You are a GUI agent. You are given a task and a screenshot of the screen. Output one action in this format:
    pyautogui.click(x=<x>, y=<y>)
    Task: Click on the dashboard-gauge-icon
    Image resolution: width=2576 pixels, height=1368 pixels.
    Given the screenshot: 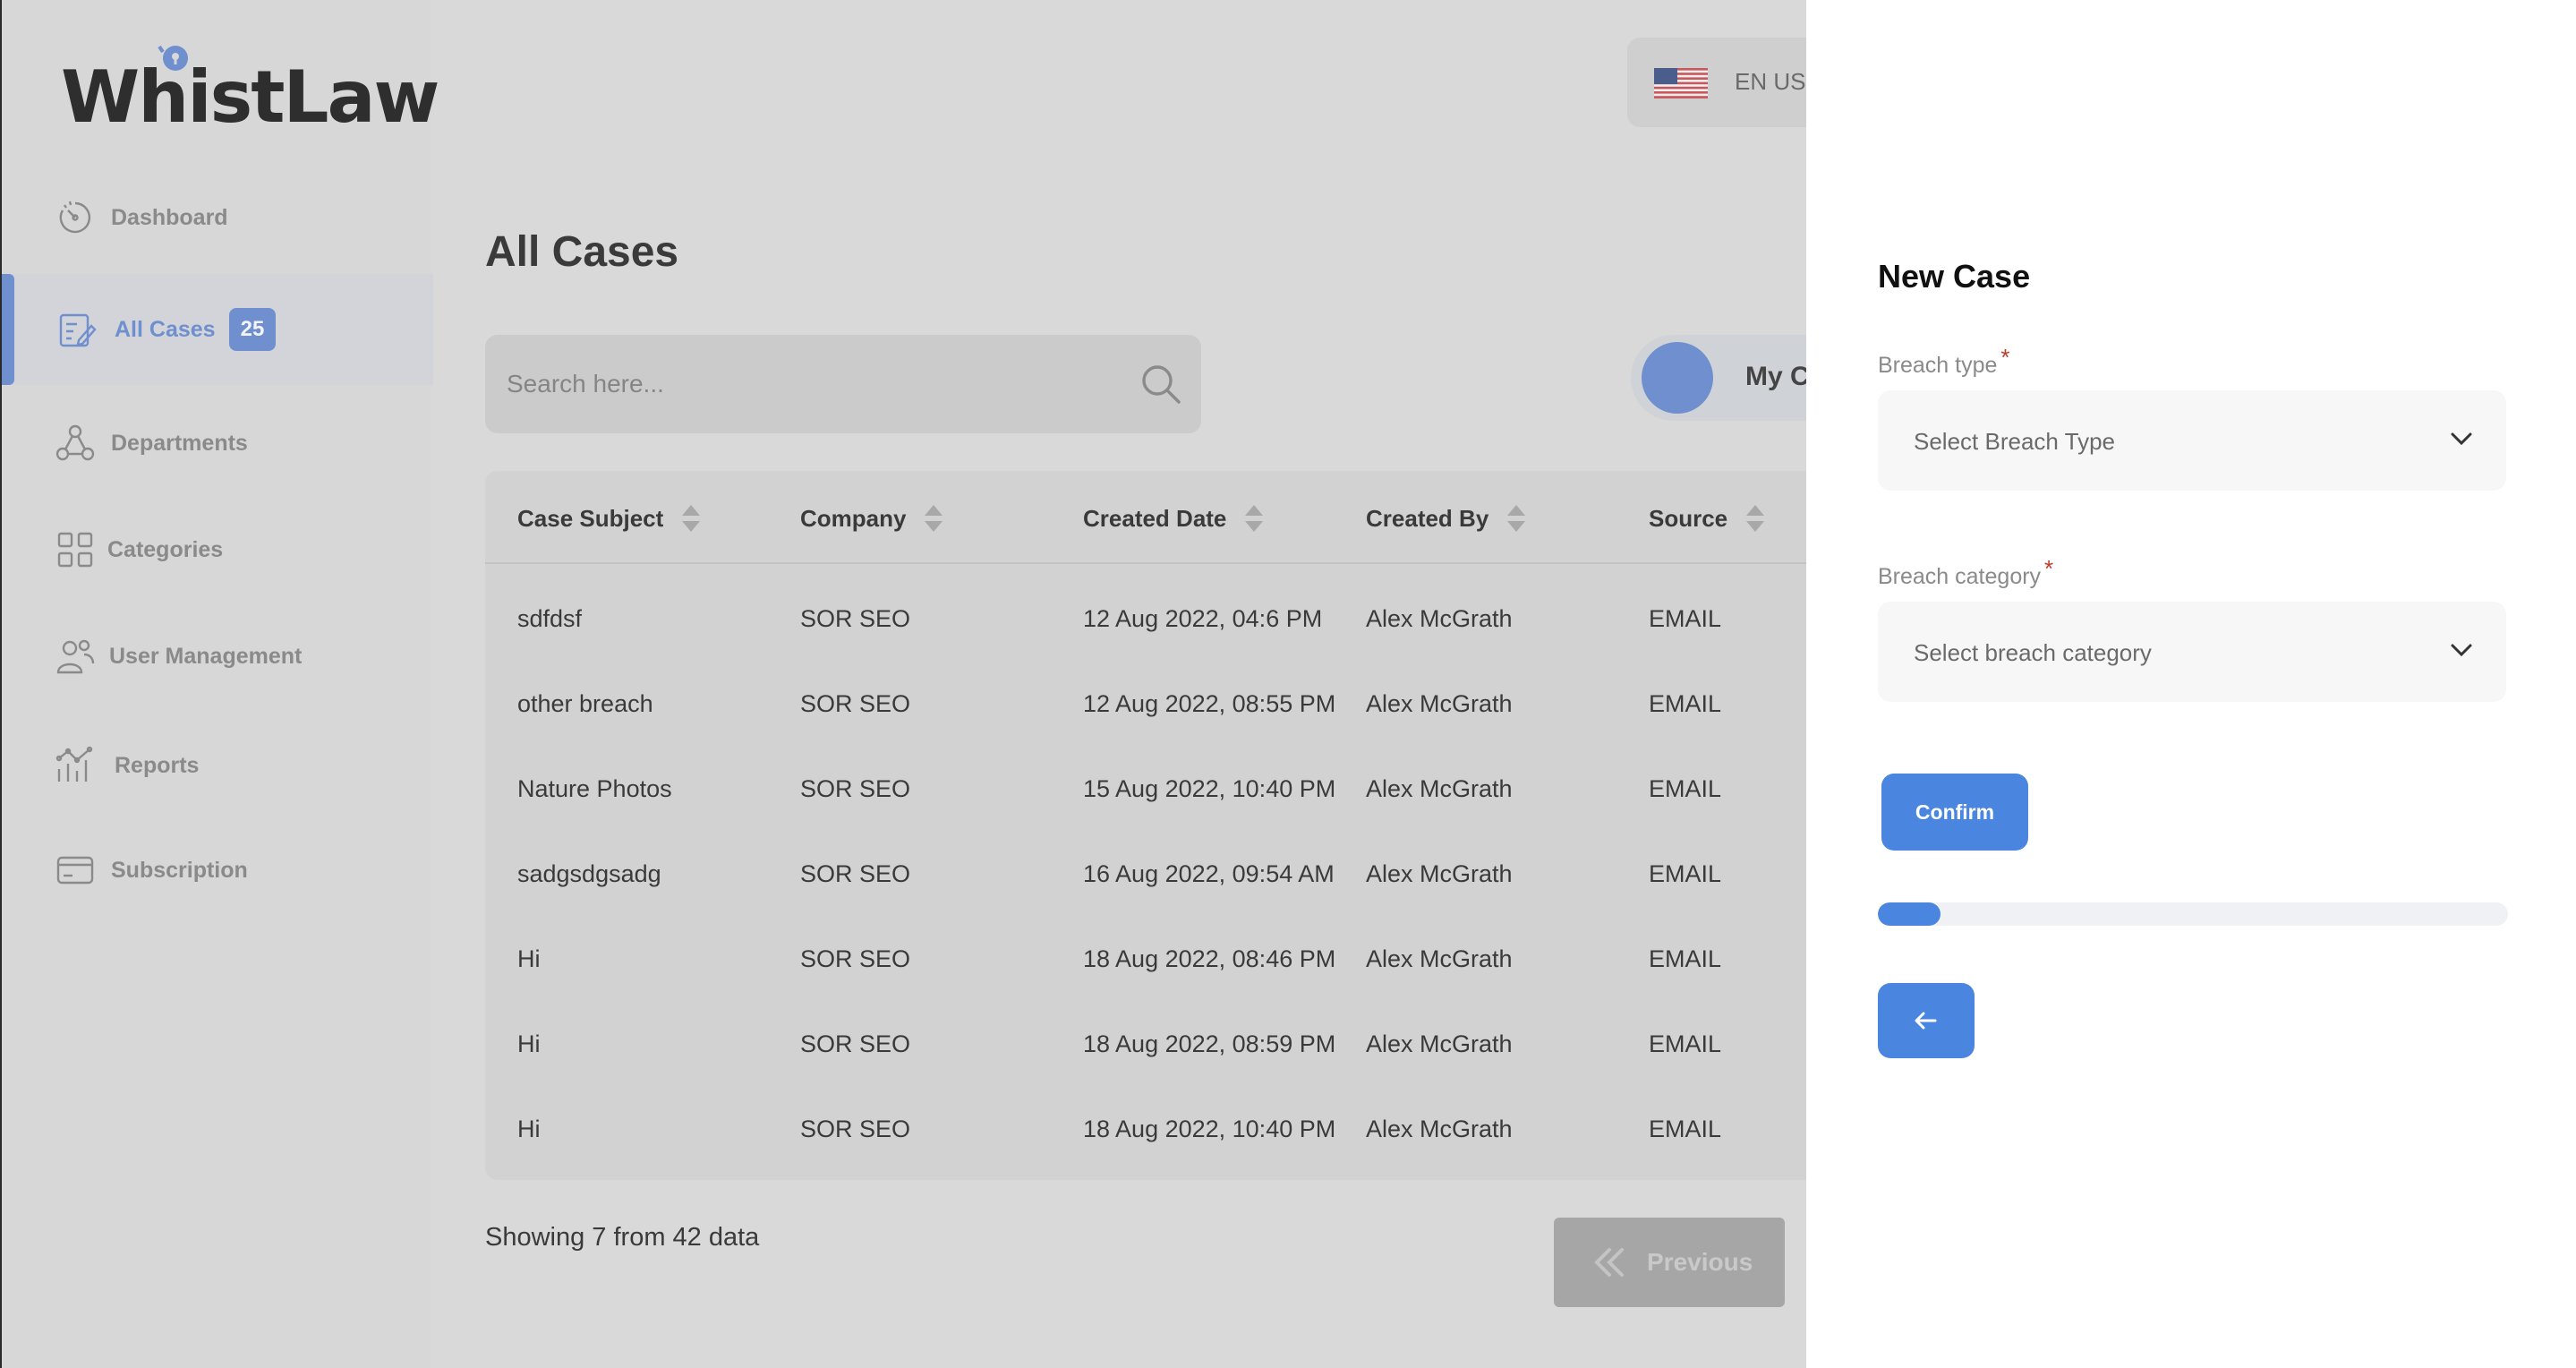 What is the action you would take?
    pyautogui.click(x=75, y=217)
    